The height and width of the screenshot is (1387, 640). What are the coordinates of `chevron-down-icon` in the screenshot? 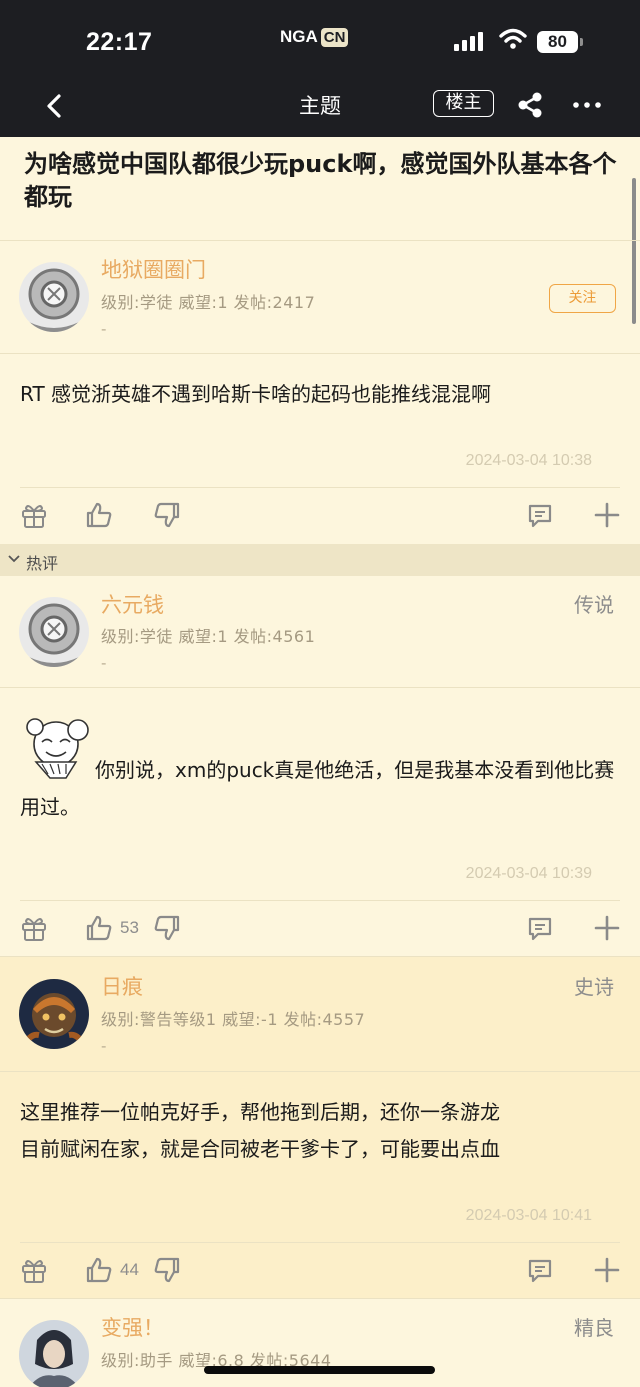 It's located at (14, 559).